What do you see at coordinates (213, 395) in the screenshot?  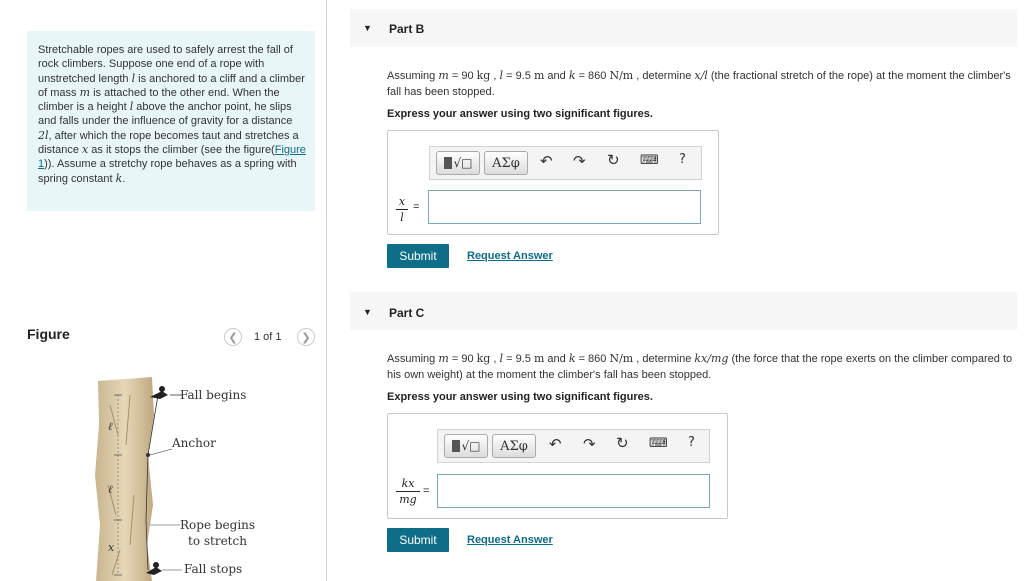 I see `label-fall-begins: Fall begins` at bounding box center [213, 395].